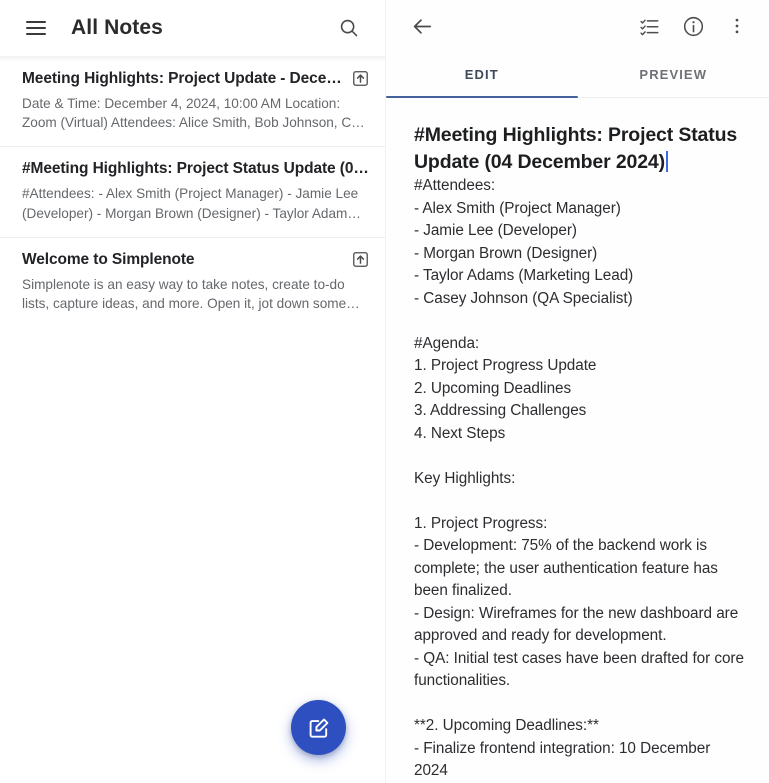 This screenshot has width=769, height=783. I want to click on tab-edit: EDIT, so click(482, 75).